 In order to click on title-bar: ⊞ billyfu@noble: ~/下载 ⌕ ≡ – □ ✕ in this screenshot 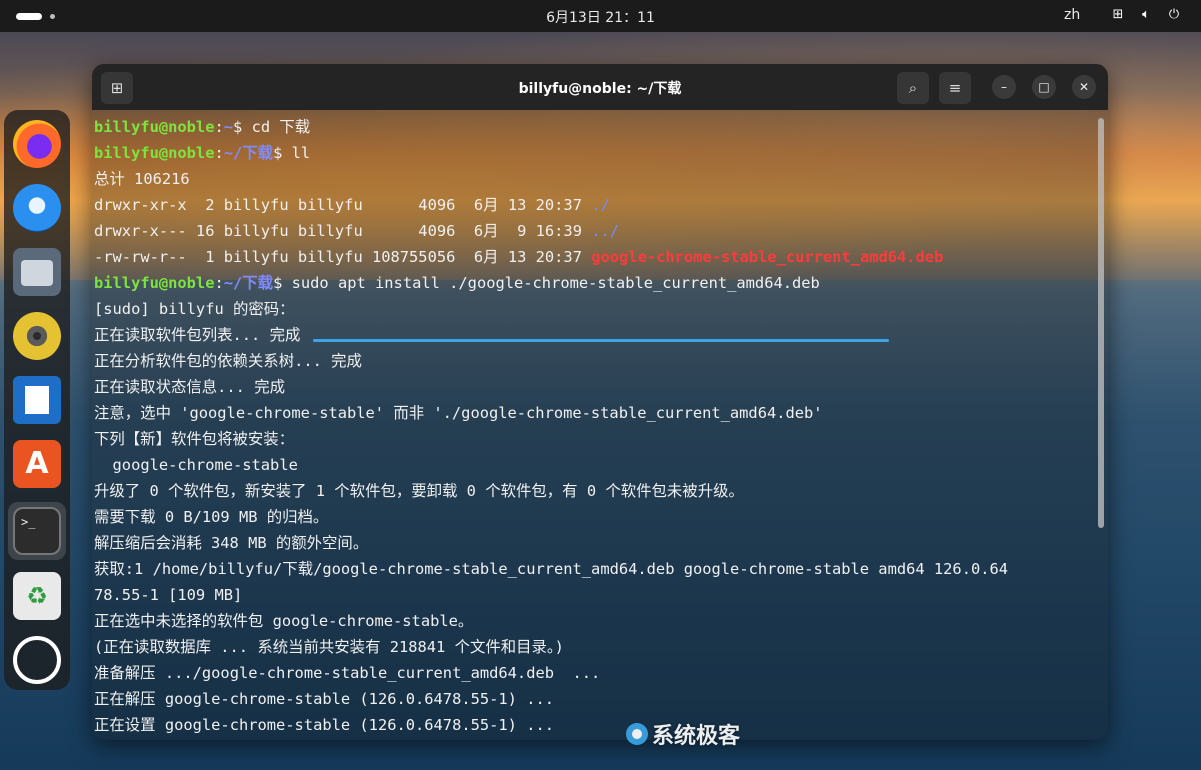, I will do `click(600, 87)`.